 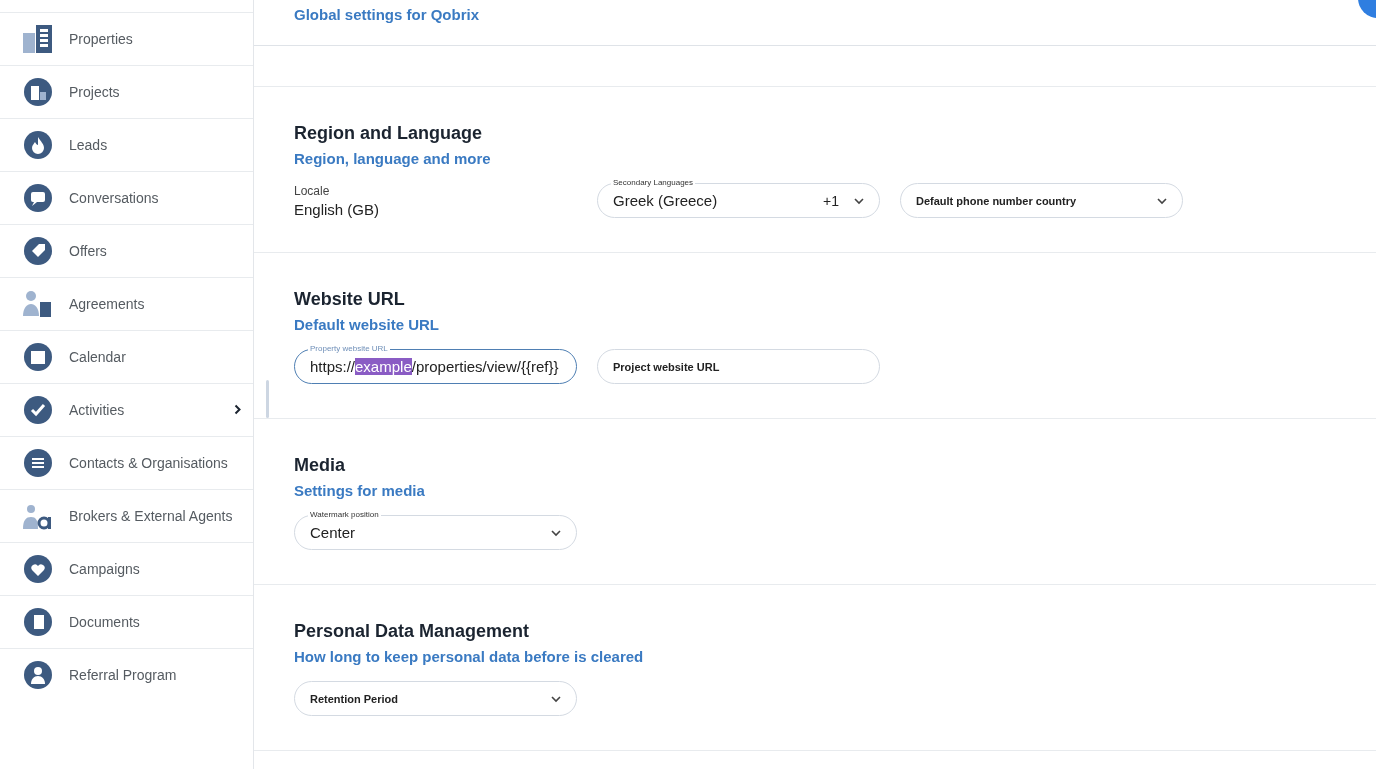 What do you see at coordinates (126, 674) in the screenshot?
I see `sidebar-item: Referral Program` at bounding box center [126, 674].